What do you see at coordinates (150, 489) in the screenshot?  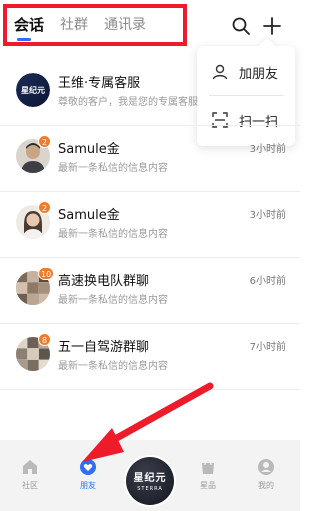 I see `brand-logo-en: STERRA` at bounding box center [150, 489].